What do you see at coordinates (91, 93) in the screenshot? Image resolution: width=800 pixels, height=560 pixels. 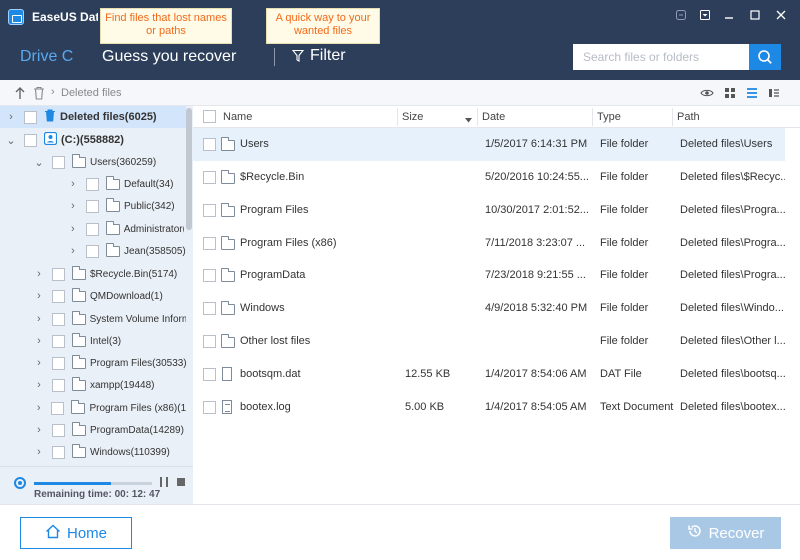 I see `breadcrumb-current: Deleted files` at bounding box center [91, 93].